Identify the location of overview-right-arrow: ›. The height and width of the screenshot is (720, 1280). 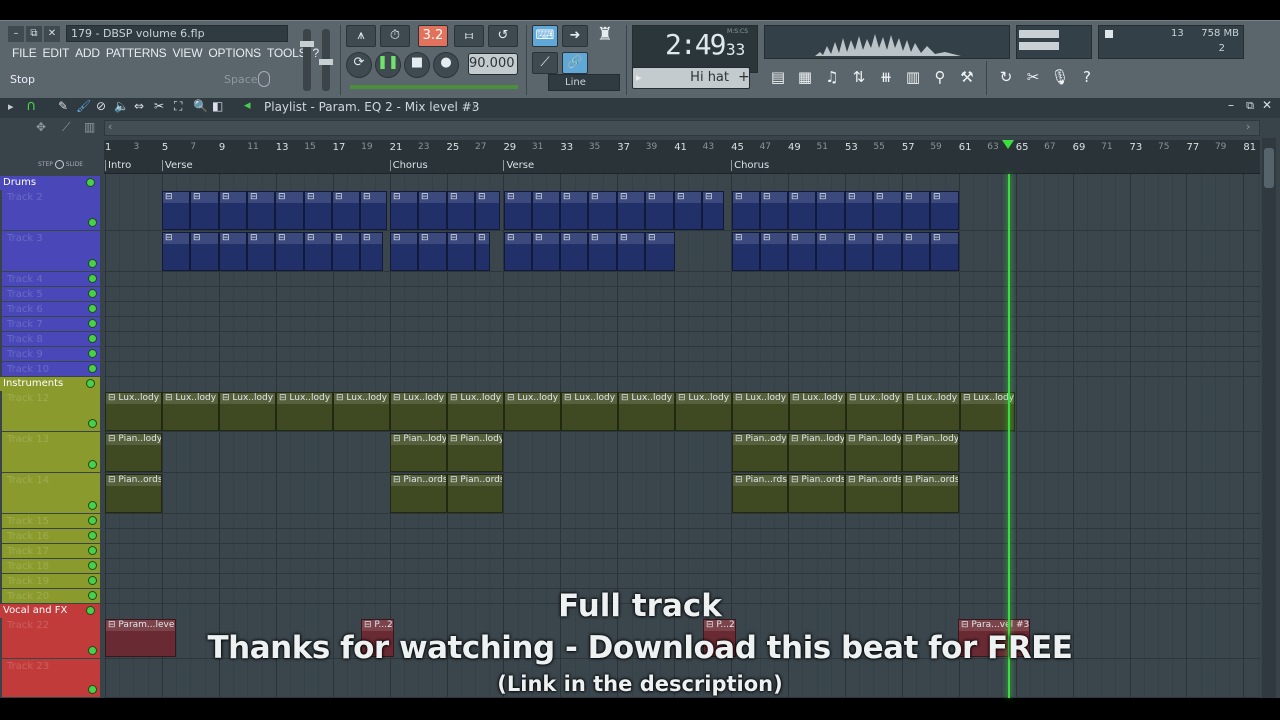
(1248, 126).